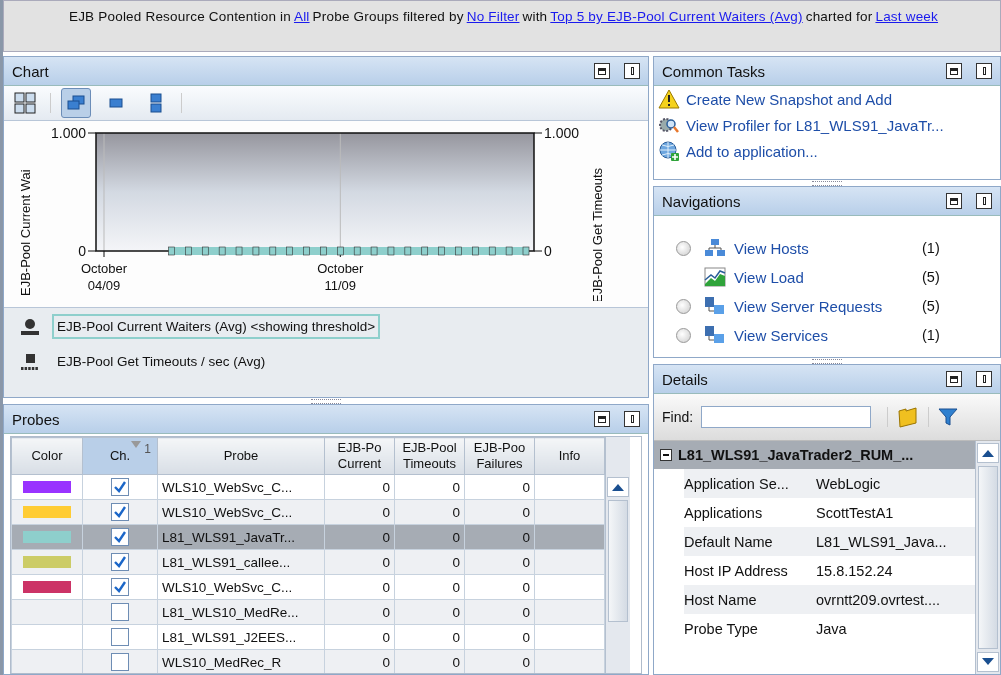  What do you see at coordinates (721, 628) in the screenshot?
I see `property-name: Probe Type` at bounding box center [721, 628].